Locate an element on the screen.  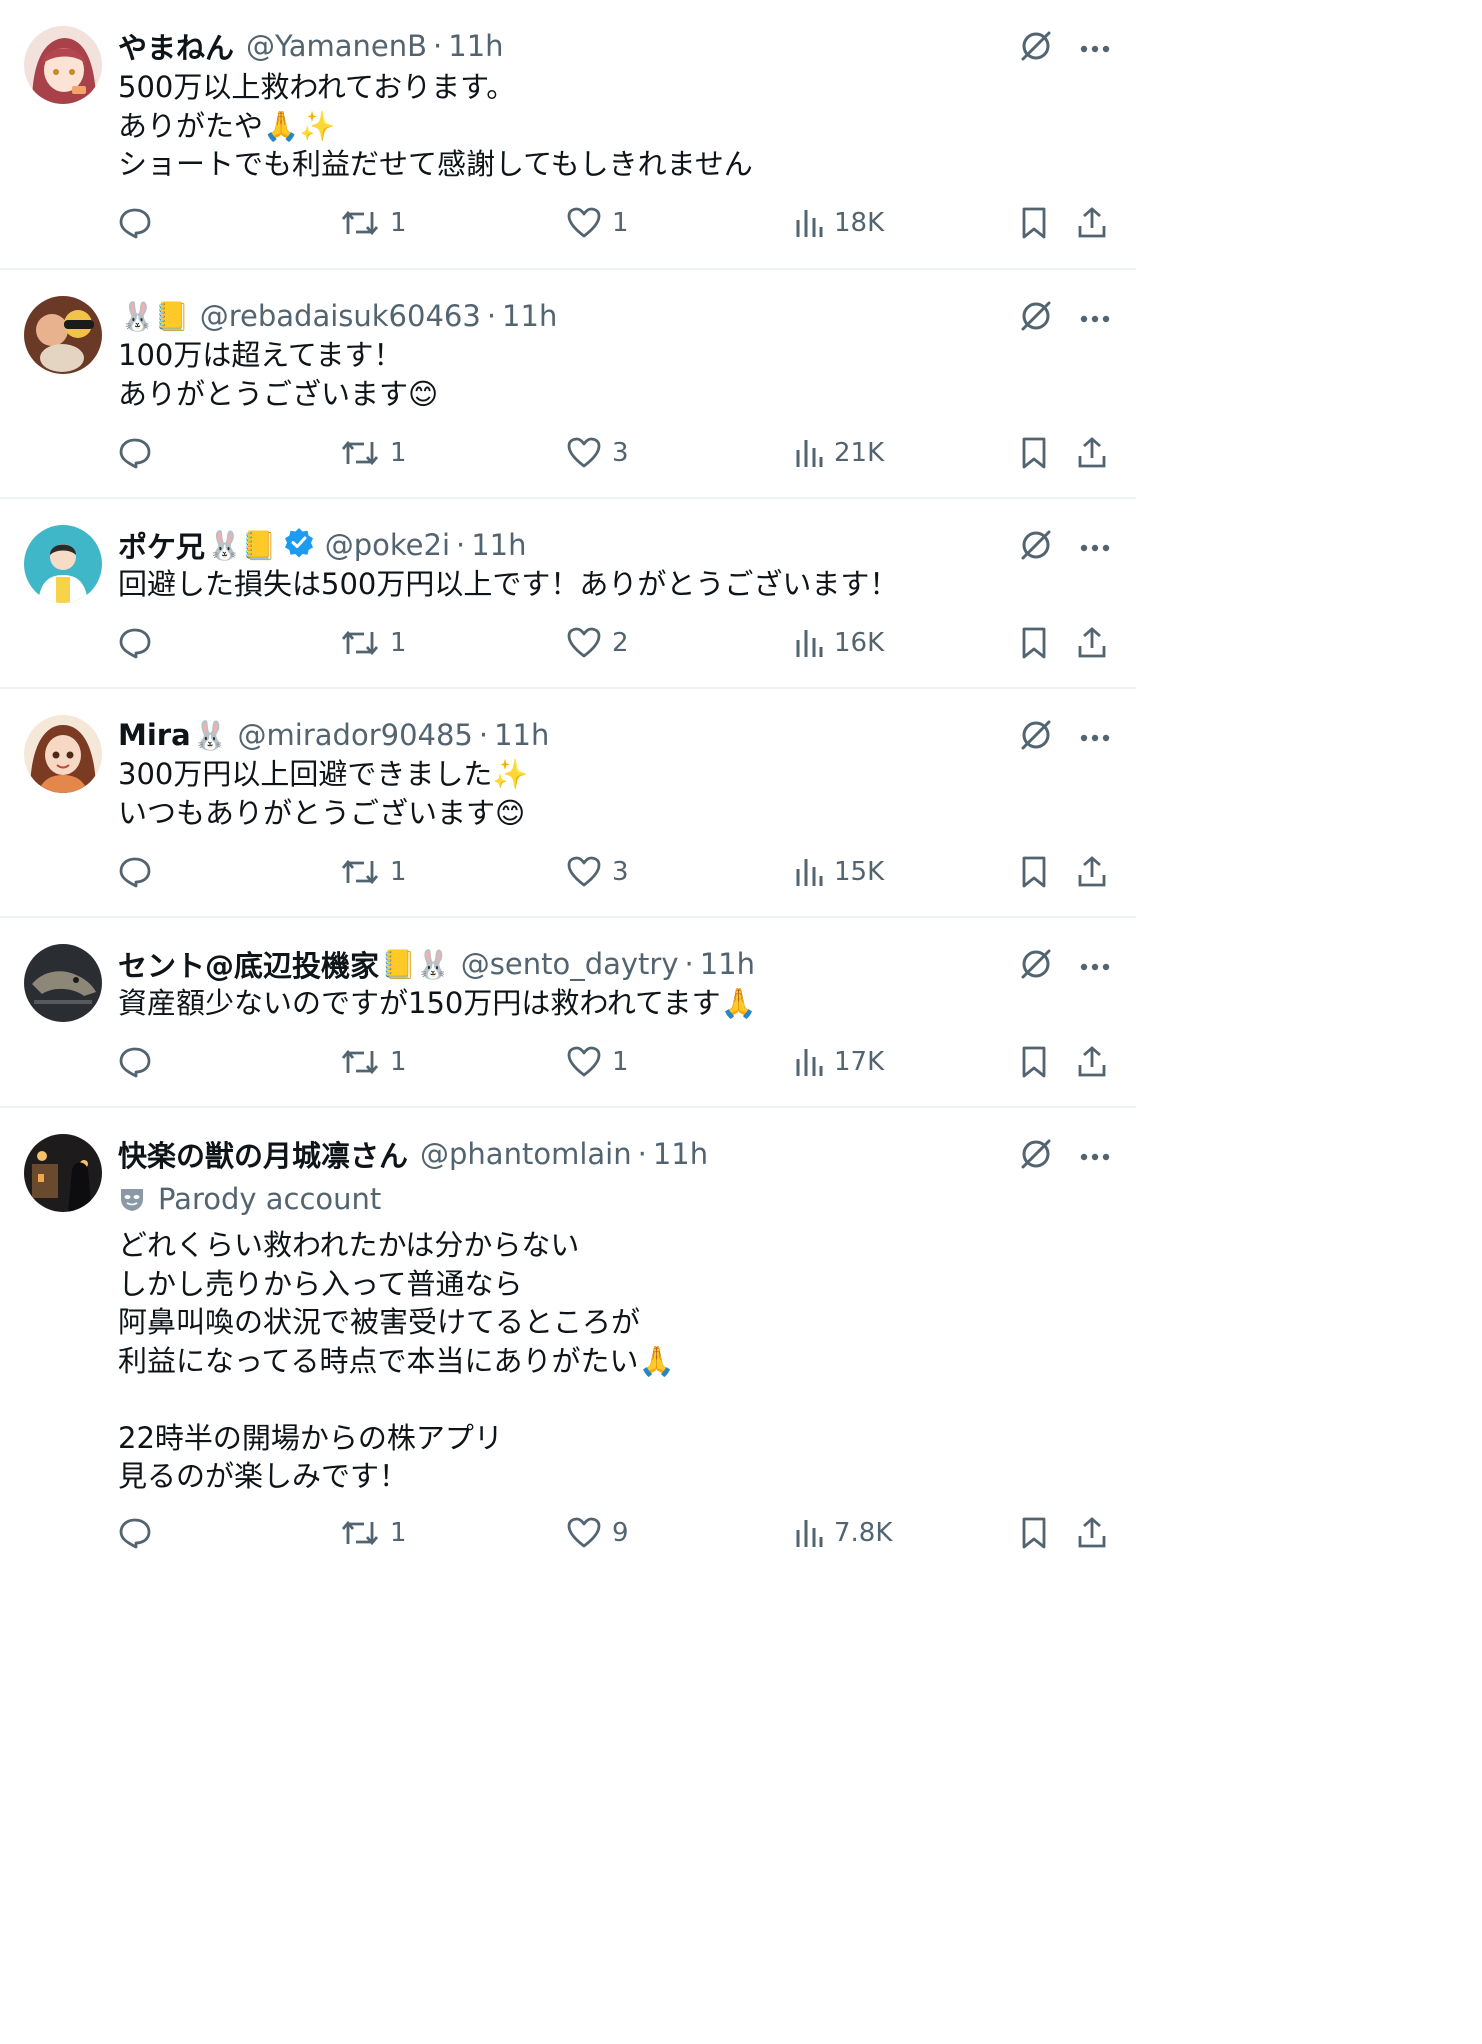
display-name: セント@底辺投機家 is located at coordinates (248, 964).